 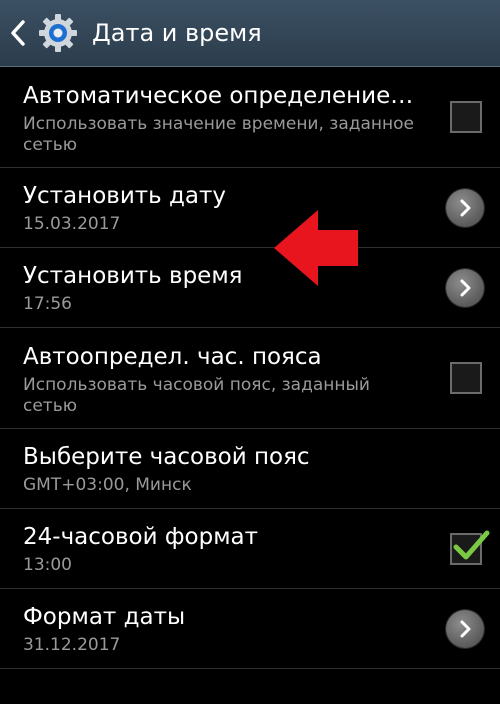 I want to click on chevron-left-icon, so click(x=18, y=33).